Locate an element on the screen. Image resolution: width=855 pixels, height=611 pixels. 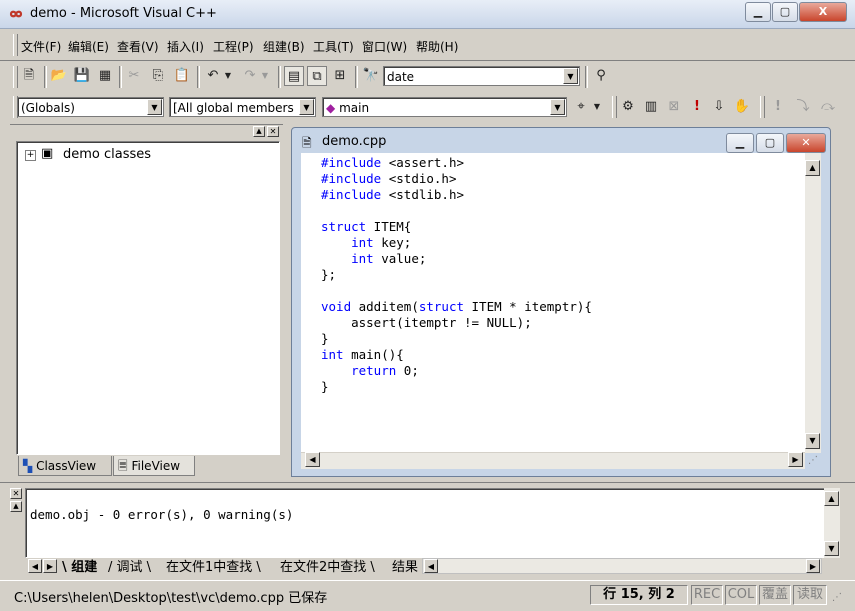
chevron-up-icon: ▲ is located at coordinates (831, 498).